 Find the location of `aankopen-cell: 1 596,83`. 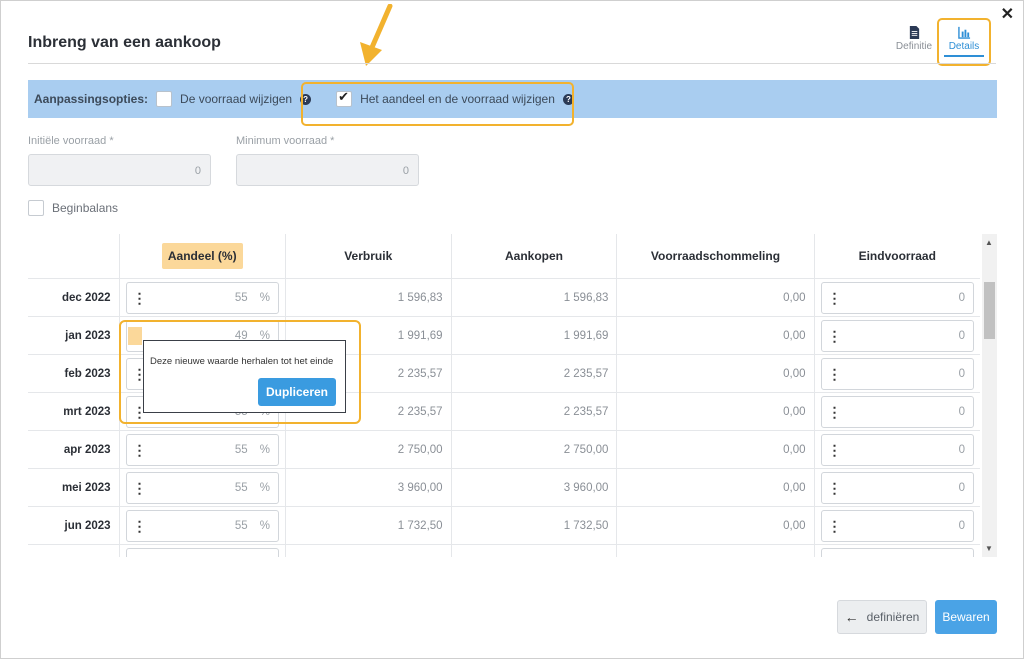

aankopen-cell: 1 596,83 is located at coordinates (533, 297).